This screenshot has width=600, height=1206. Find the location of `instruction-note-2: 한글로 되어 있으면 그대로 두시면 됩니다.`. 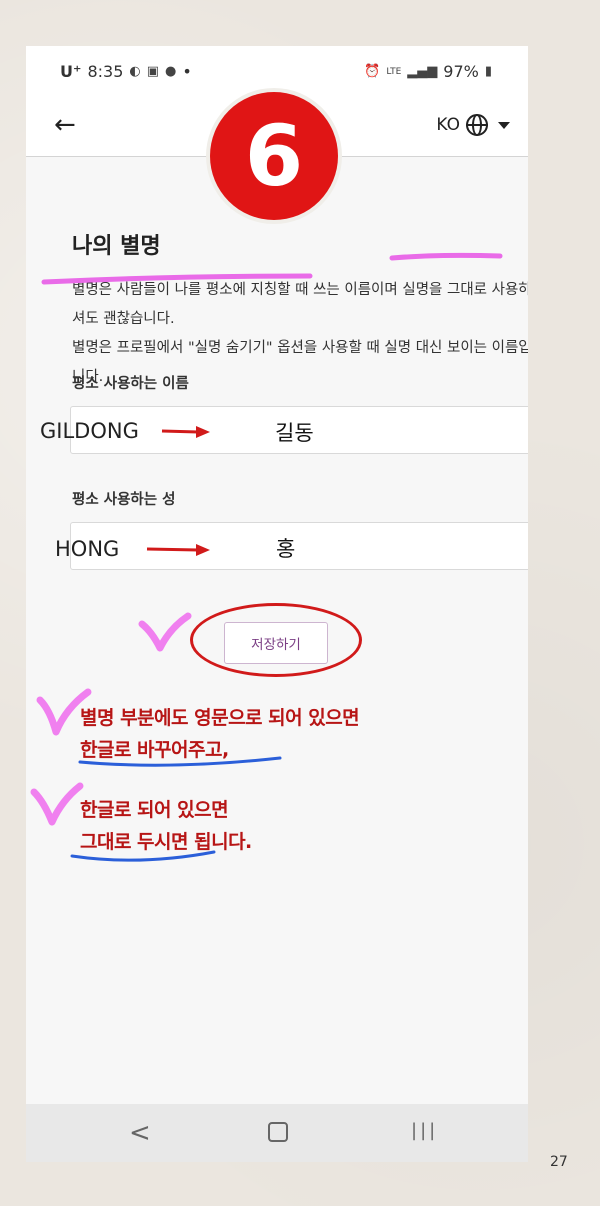

instruction-note-2: 한글로 되어 있으면 그대로 두시면 됩니다. is located at coordinates (166, 826).